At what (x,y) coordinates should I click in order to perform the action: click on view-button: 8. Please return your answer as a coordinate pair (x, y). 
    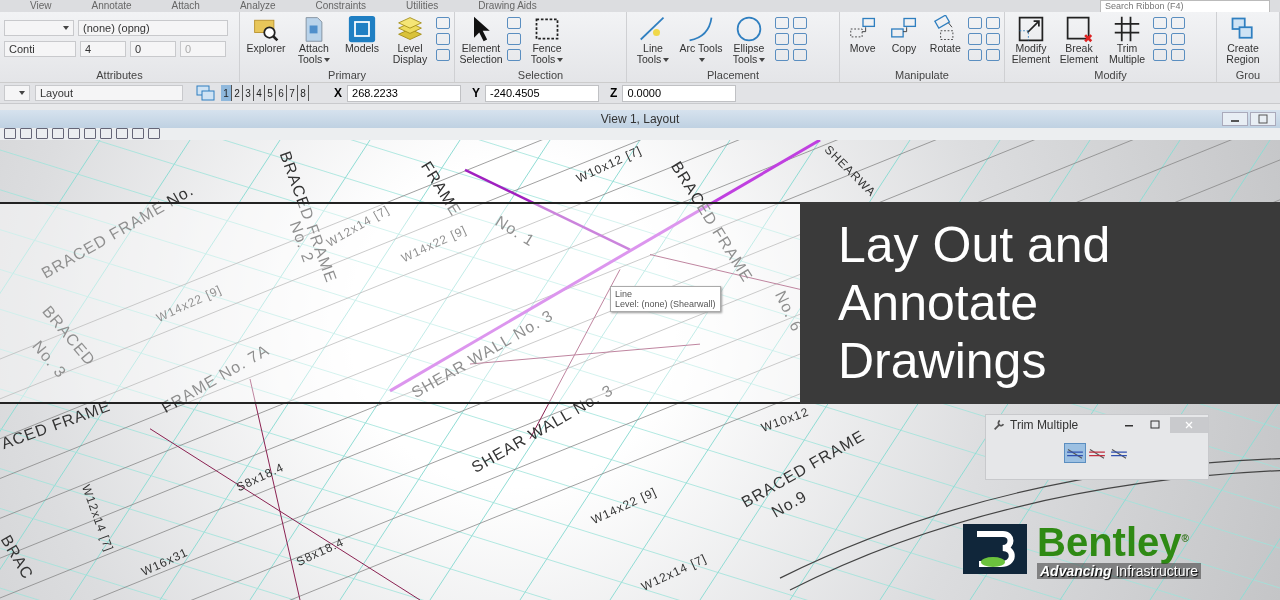
    Looking at the image, I should click on (303, 93).